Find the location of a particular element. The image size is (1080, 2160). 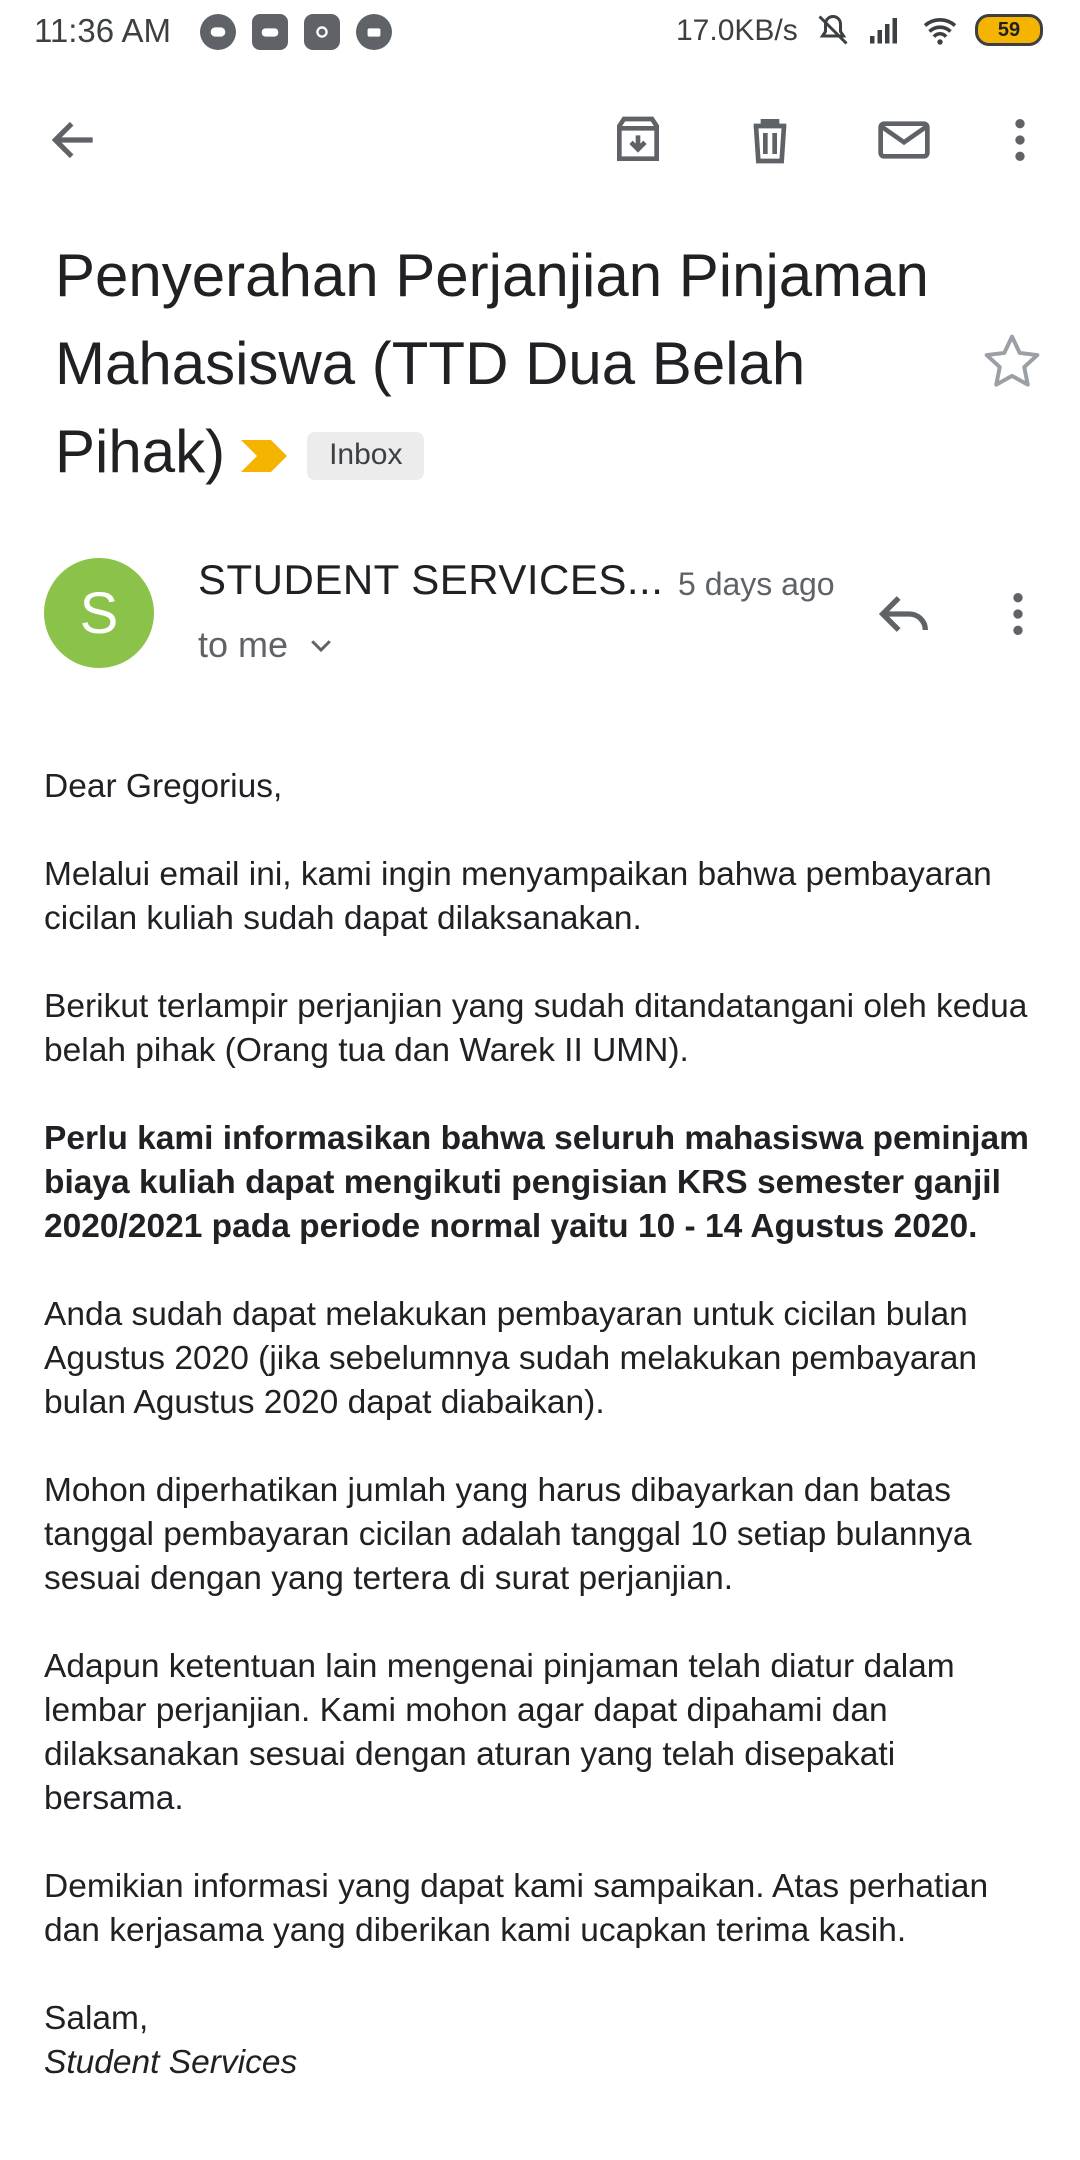

chevron-down-icon is located at coordinates (321, 646).